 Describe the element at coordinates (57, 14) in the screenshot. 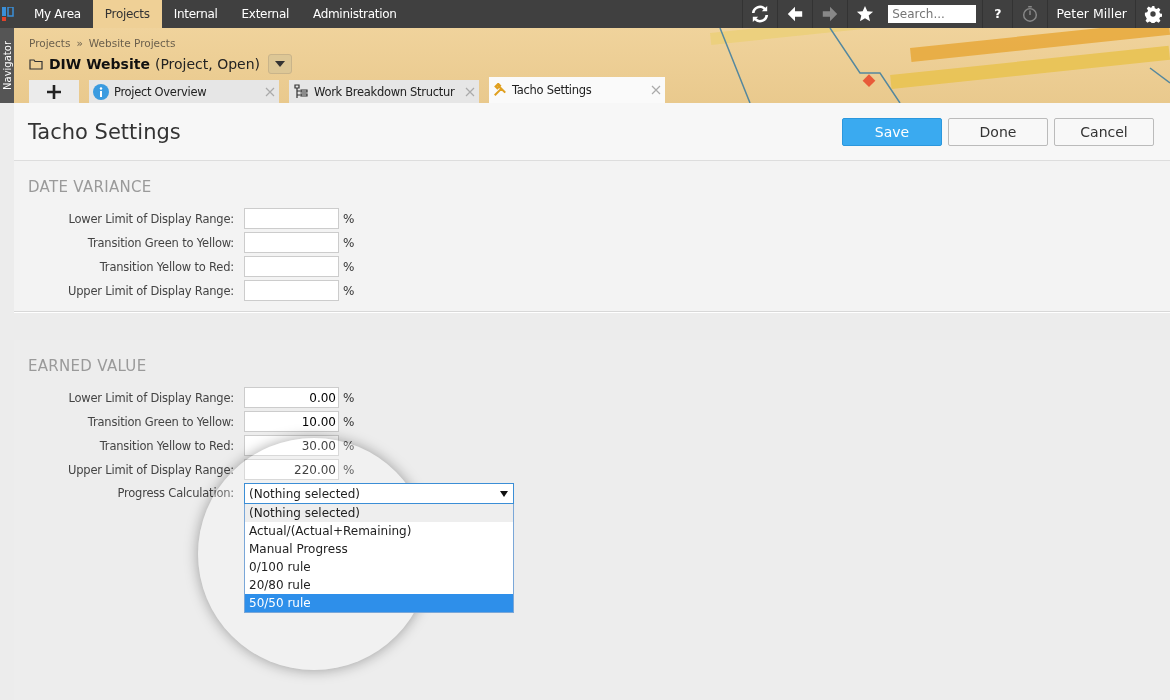

I see `nav-tab: My Area` at that location.